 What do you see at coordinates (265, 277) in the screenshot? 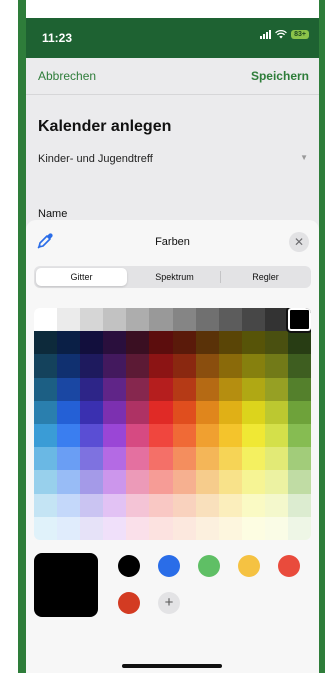
I see `tab-regler: Regler` at bounding box center [265, 277].